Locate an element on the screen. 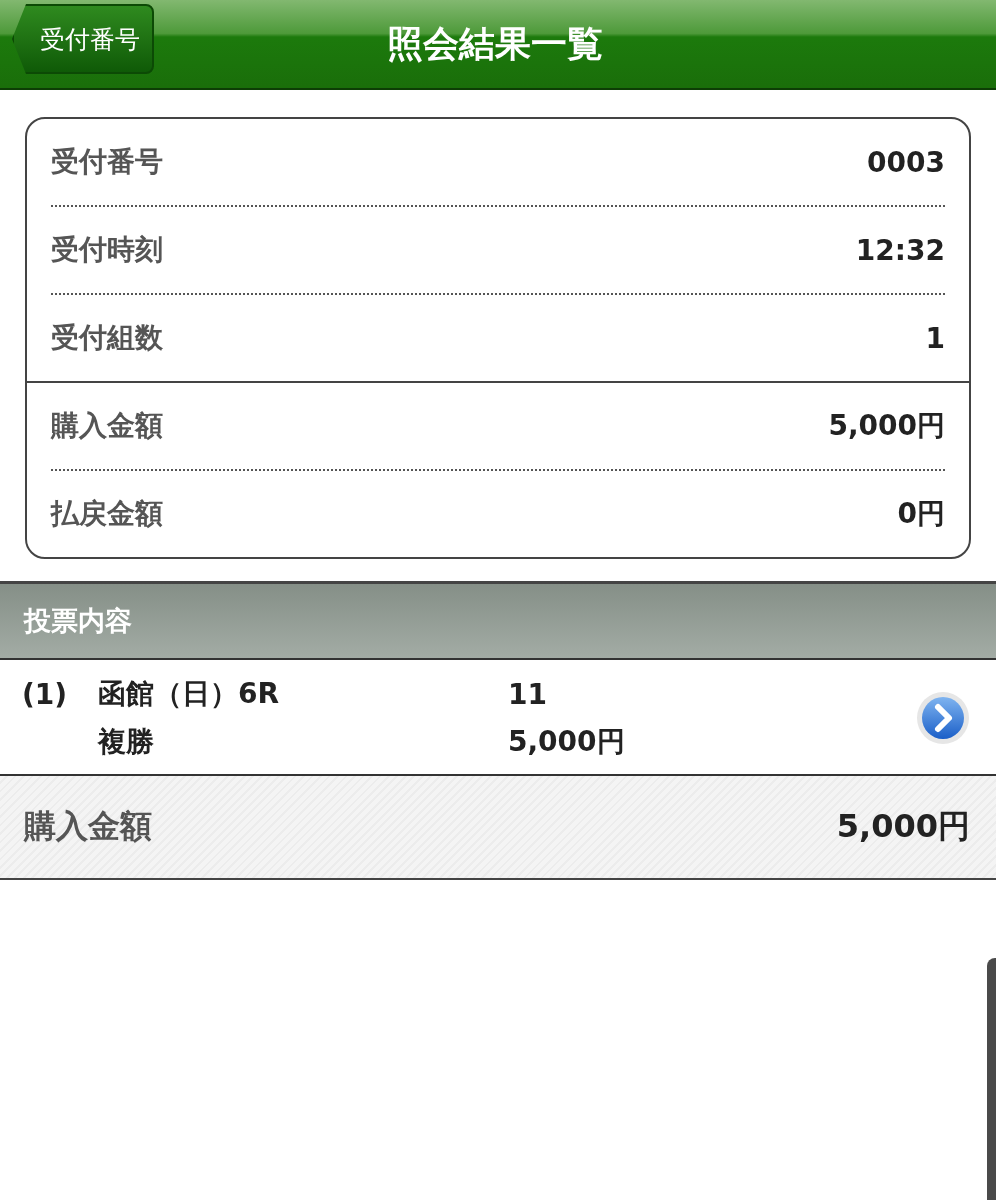 This screenshot has height=1200, width=996. page-title: 照会結果一覧 is located at coordinates (495, 43).